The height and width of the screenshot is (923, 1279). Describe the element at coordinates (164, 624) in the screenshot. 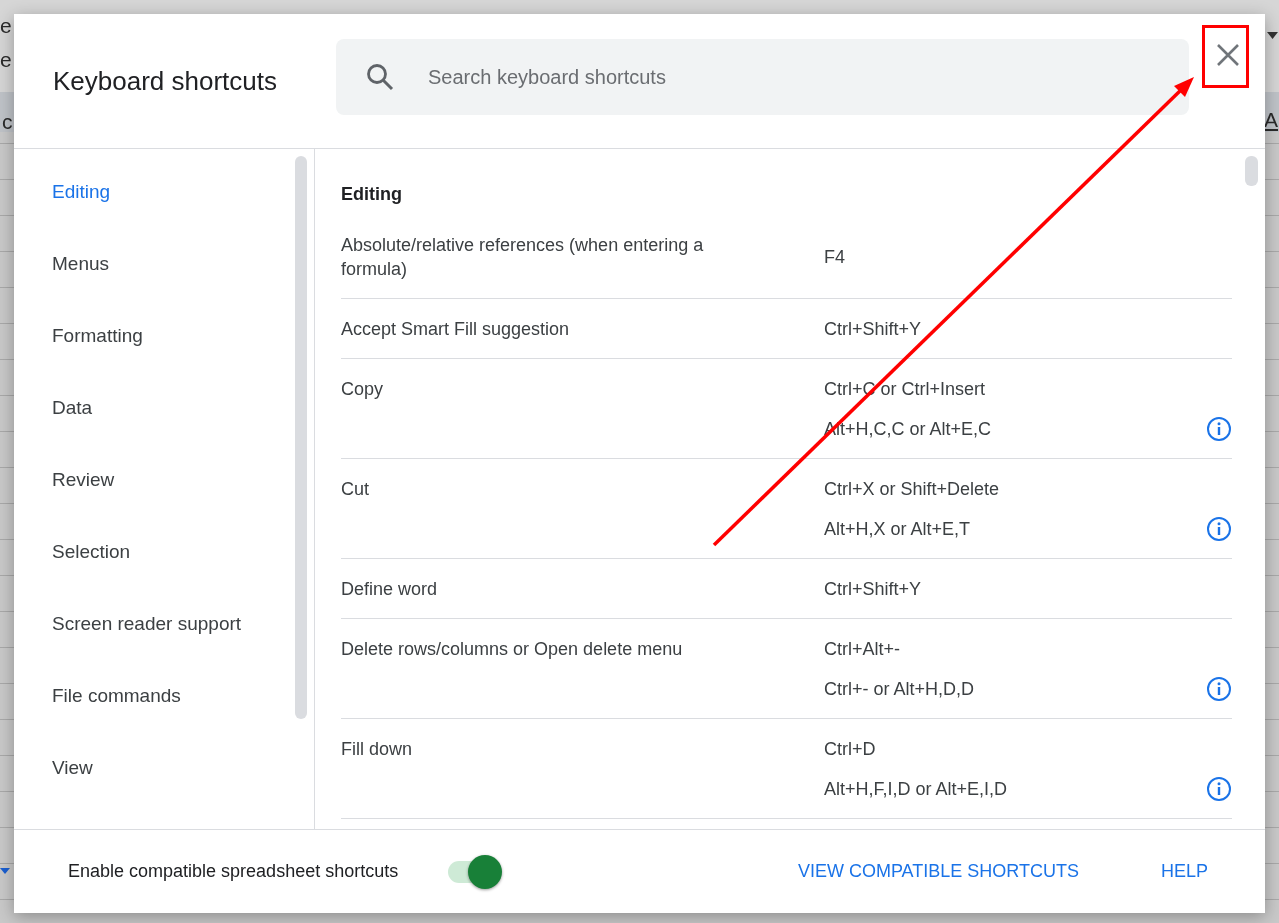

I see `sidebar-item: Screen reader support` at that location.